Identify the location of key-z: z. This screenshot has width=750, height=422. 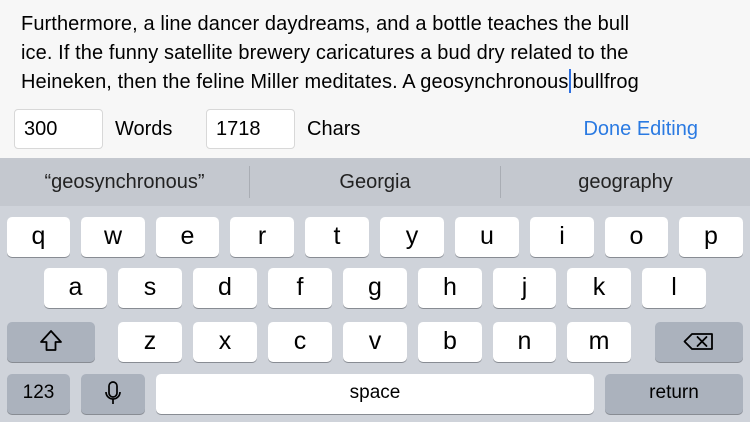
(150, 342).